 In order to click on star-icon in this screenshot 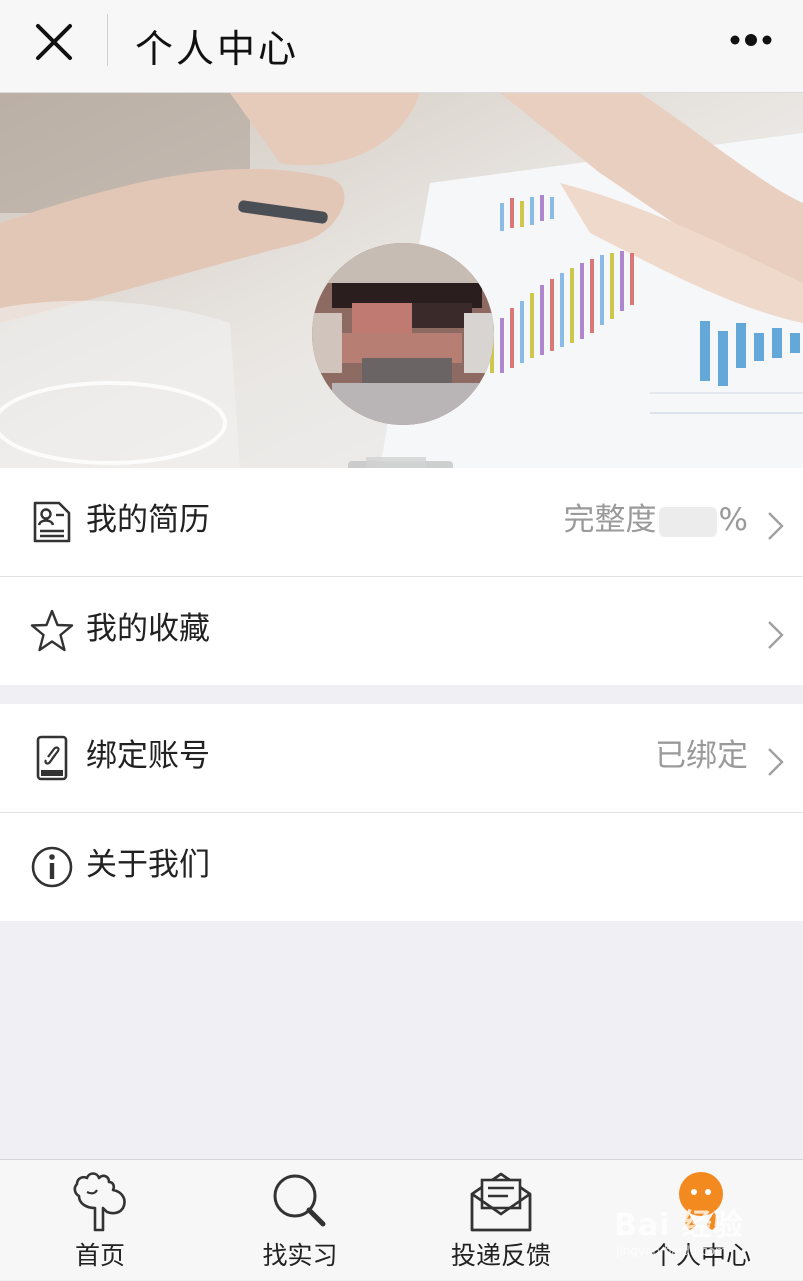, I will do `click(52, 630)`.